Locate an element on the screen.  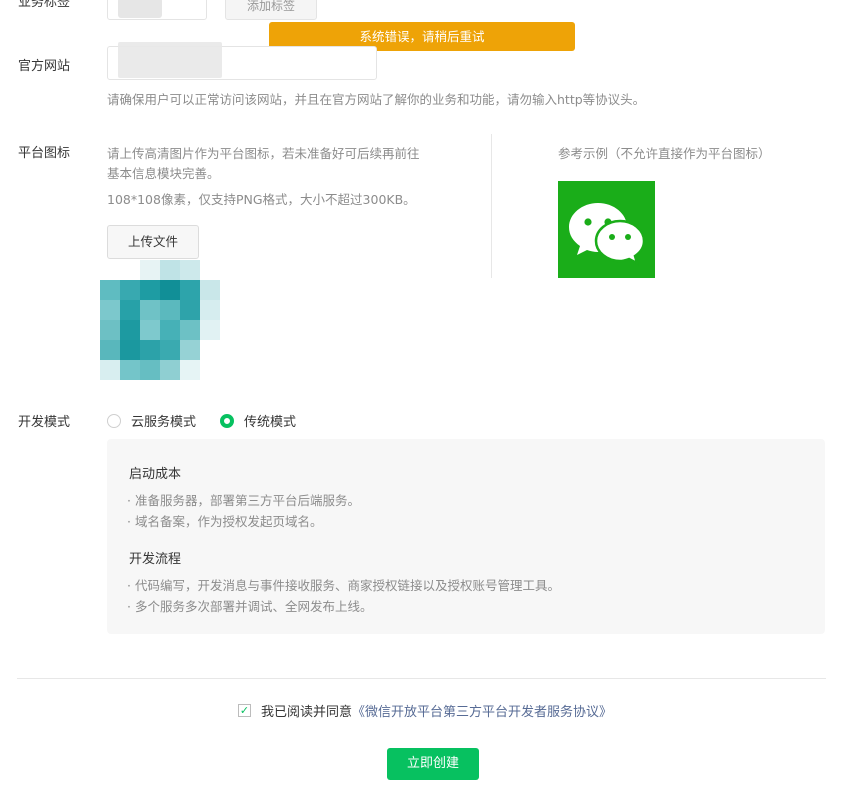
redacted-tag-value is located at coordinates (140, 9).